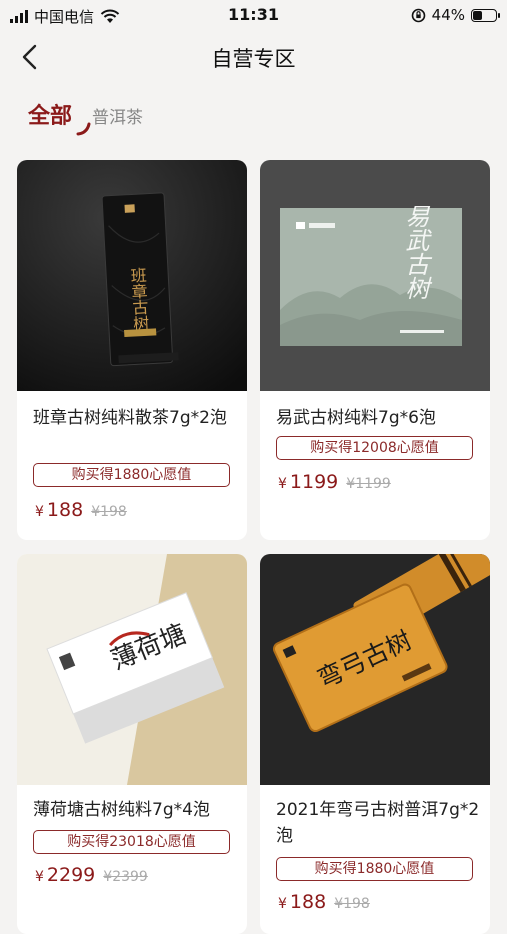  I want to click on battery-percent: 44%, so click(448, 15).